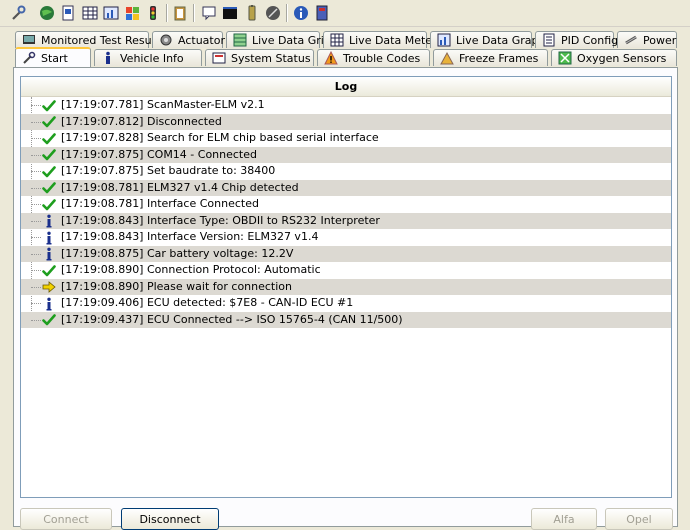 Image resolution: width=690 pixels, height=530 pixels. I want to click on tab-start: Start, so click(53, 57).